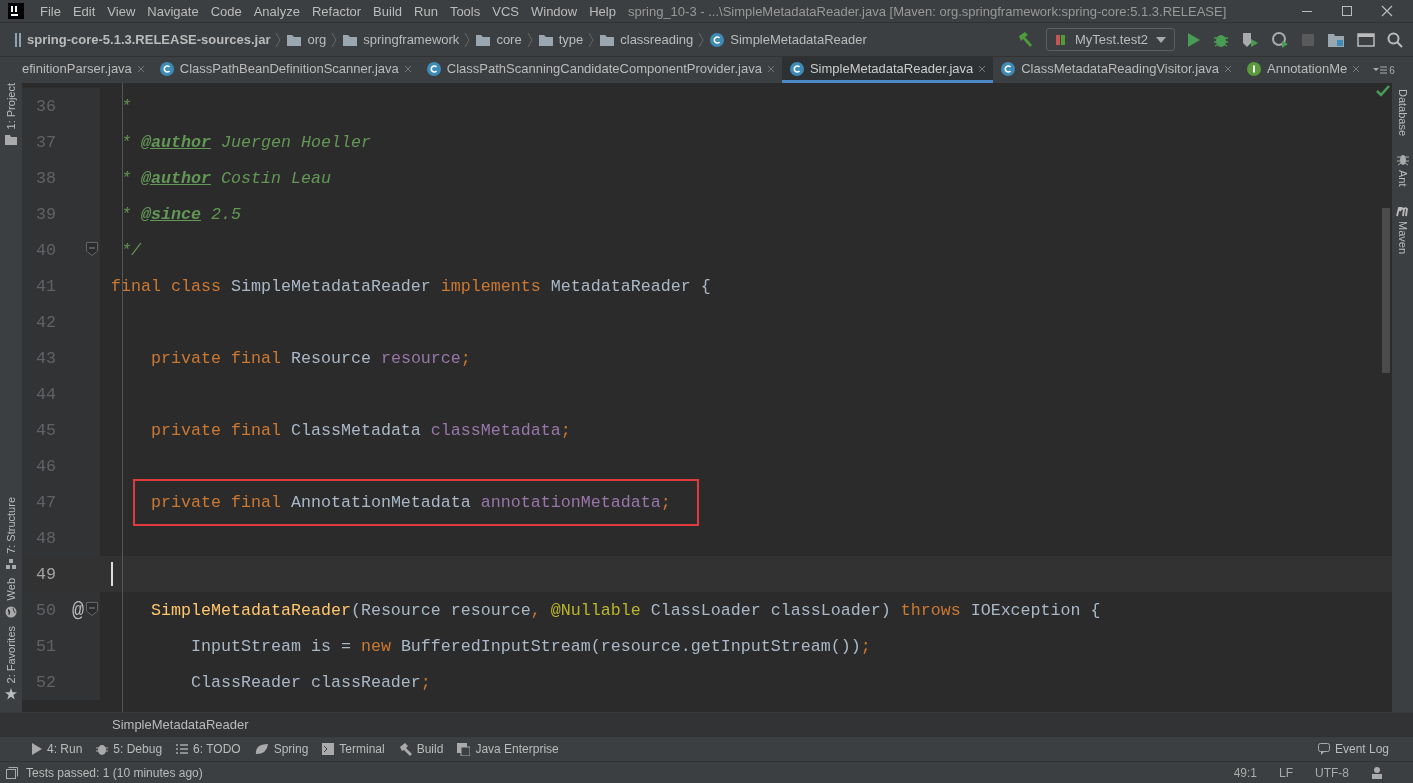 This screenshot has height=783, width=1413. What do you see at coordinates (16, 11) in the screenshot?
I see `app-logo-icon` at bounding box center [16, 11].